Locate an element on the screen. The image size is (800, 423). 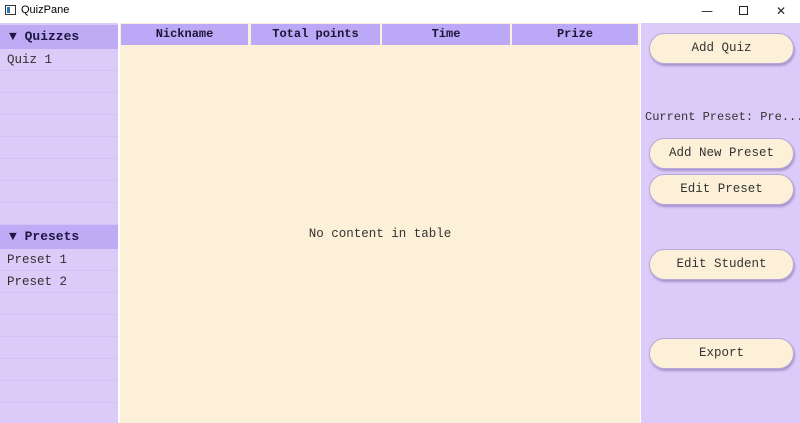
minimize-icon: — is located at coordinates (707, 11).